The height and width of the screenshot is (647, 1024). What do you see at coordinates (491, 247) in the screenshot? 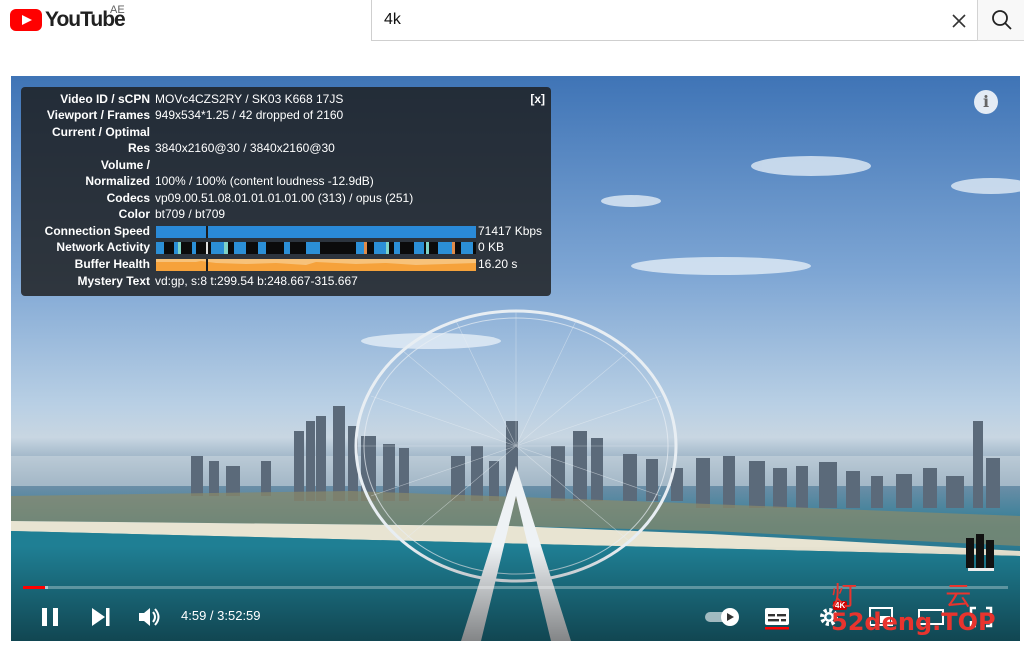
I see `network-activity-value: 0 KB` at bounding box center [491, 247].